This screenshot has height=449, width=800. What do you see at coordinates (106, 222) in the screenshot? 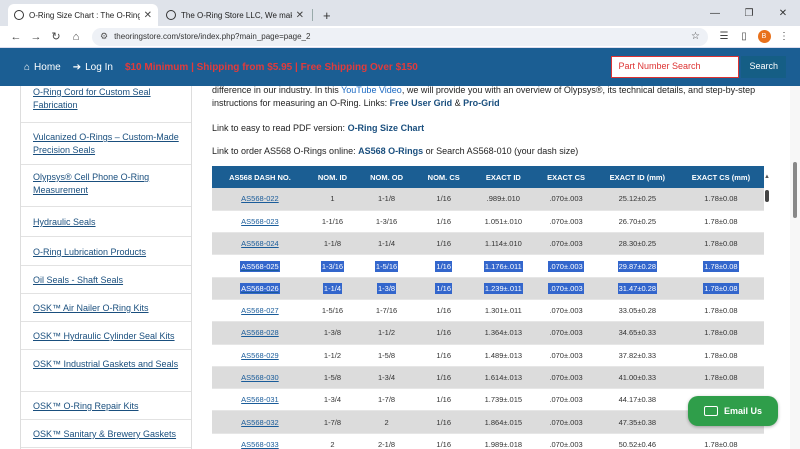
I see `sidebar-item-hydraulic-seals: Hydraulic Seals` at bounding box center [106, 222].